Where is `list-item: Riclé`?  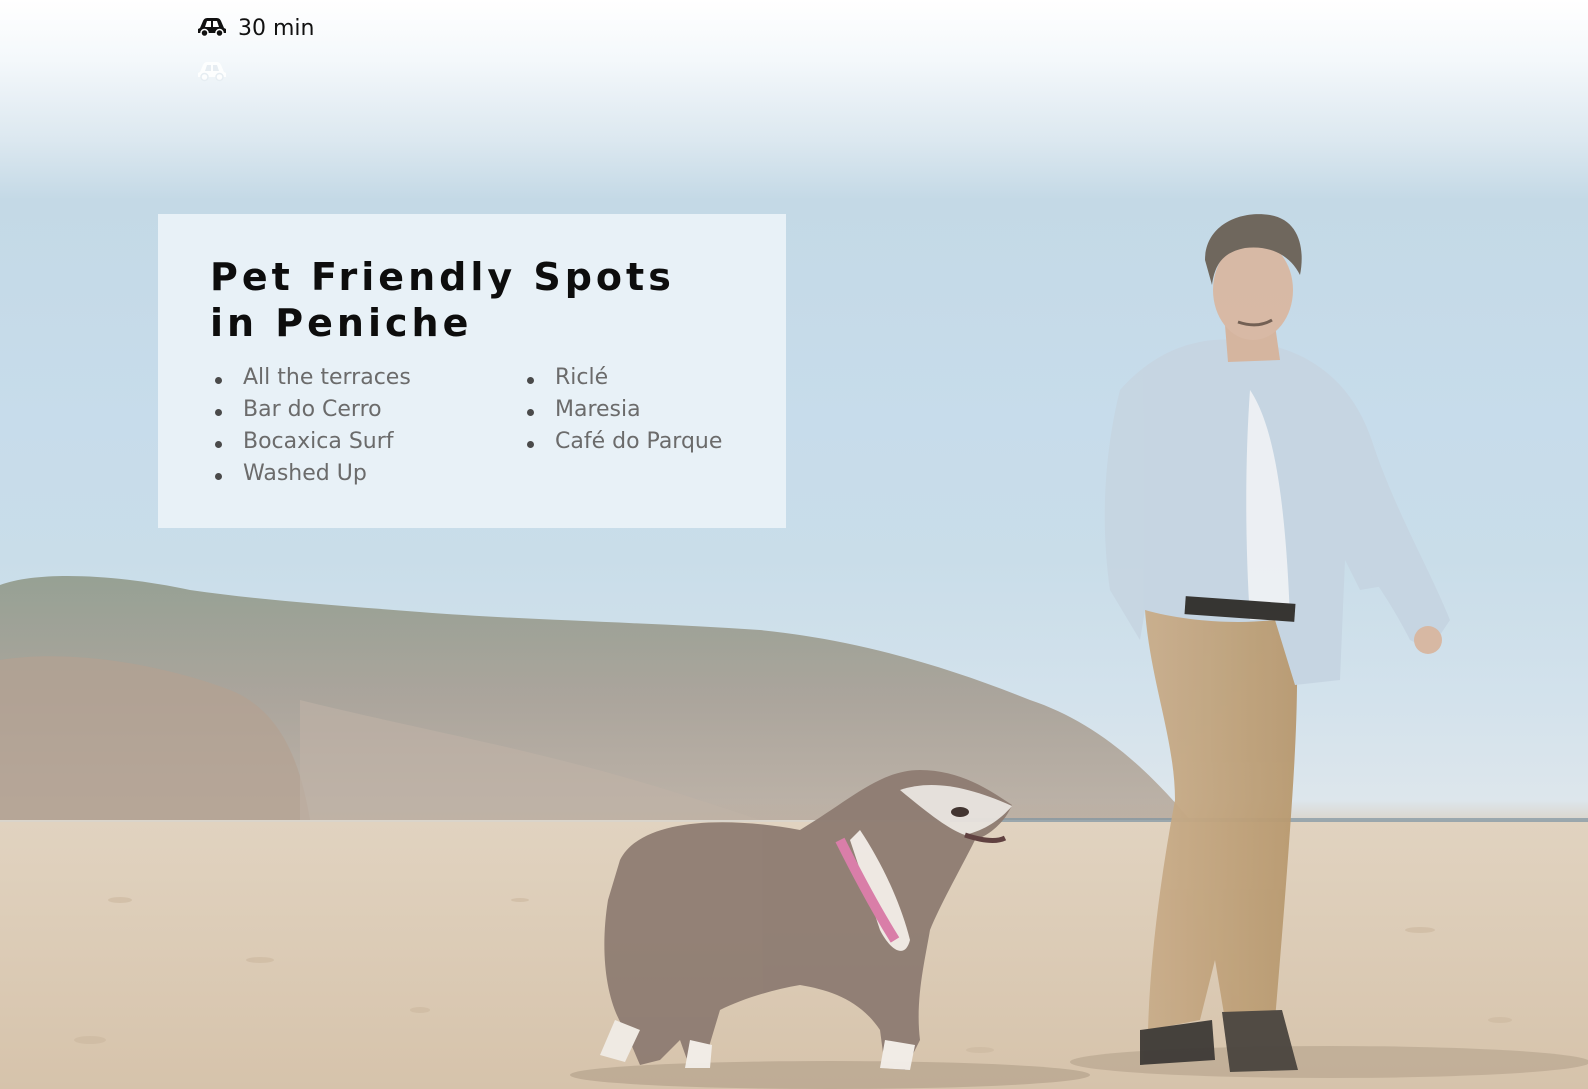 list-item: Riclé is located at coordinates (622, 378).